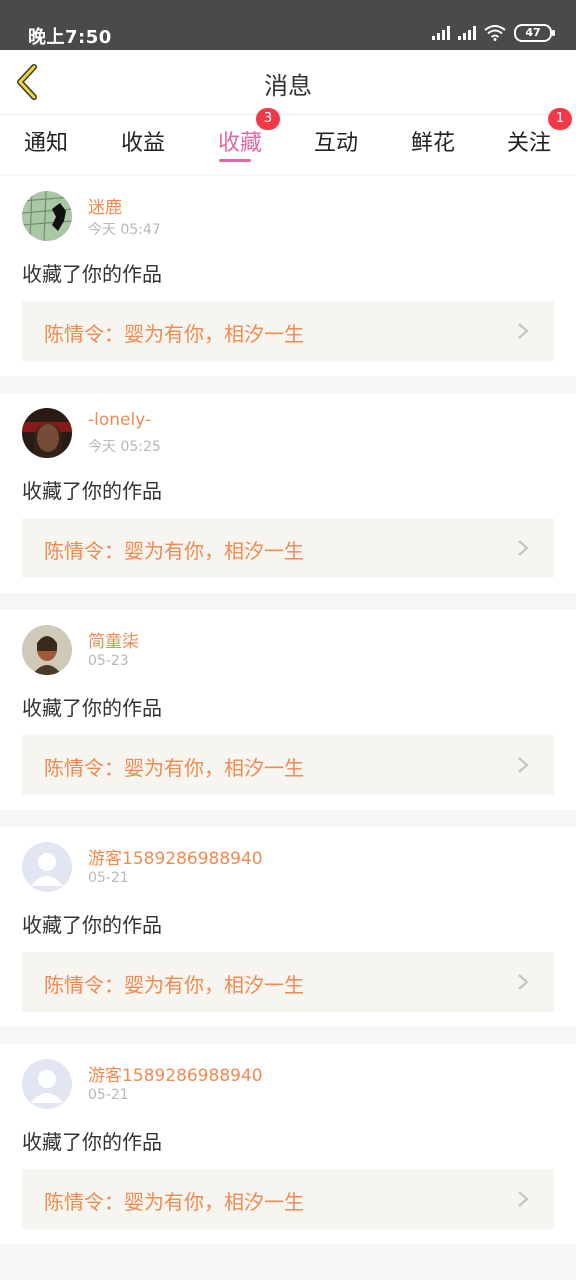  I want to click on tab-flowers: 鲜花, so click(433, 141).